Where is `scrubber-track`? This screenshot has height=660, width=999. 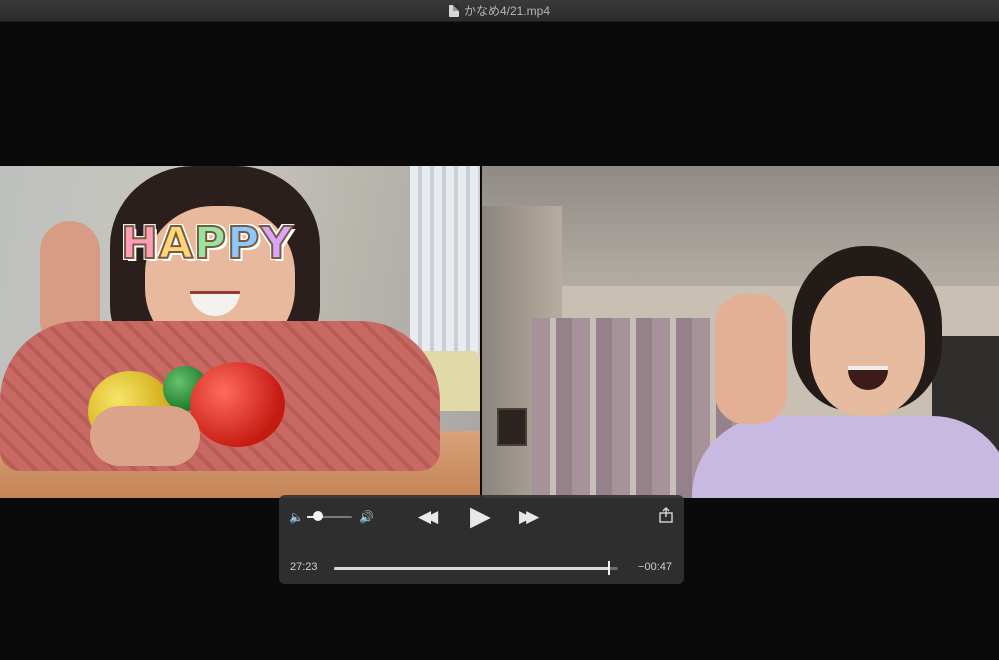 scrubber-track is located at coordinates (476, 568).